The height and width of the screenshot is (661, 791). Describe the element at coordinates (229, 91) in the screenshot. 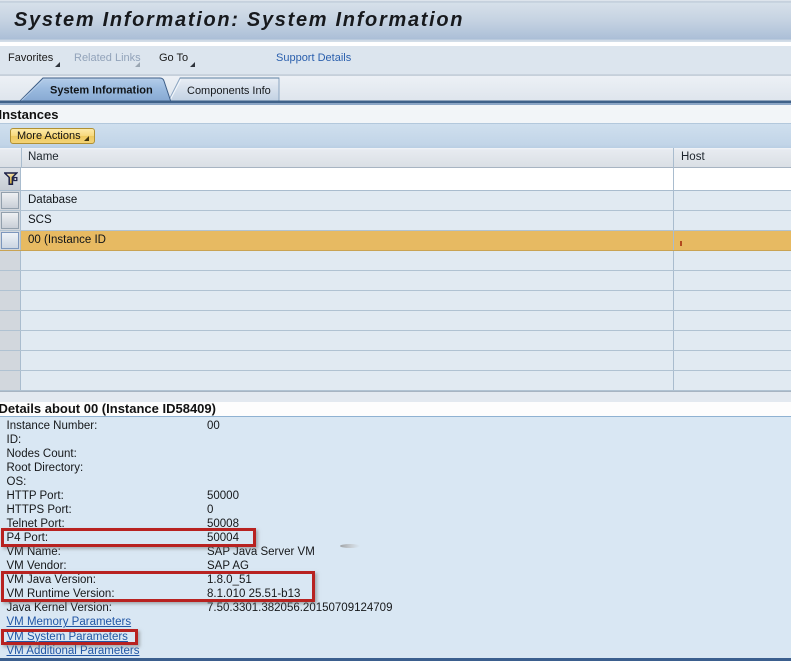

I see `svg-text: Components Info` at that location.